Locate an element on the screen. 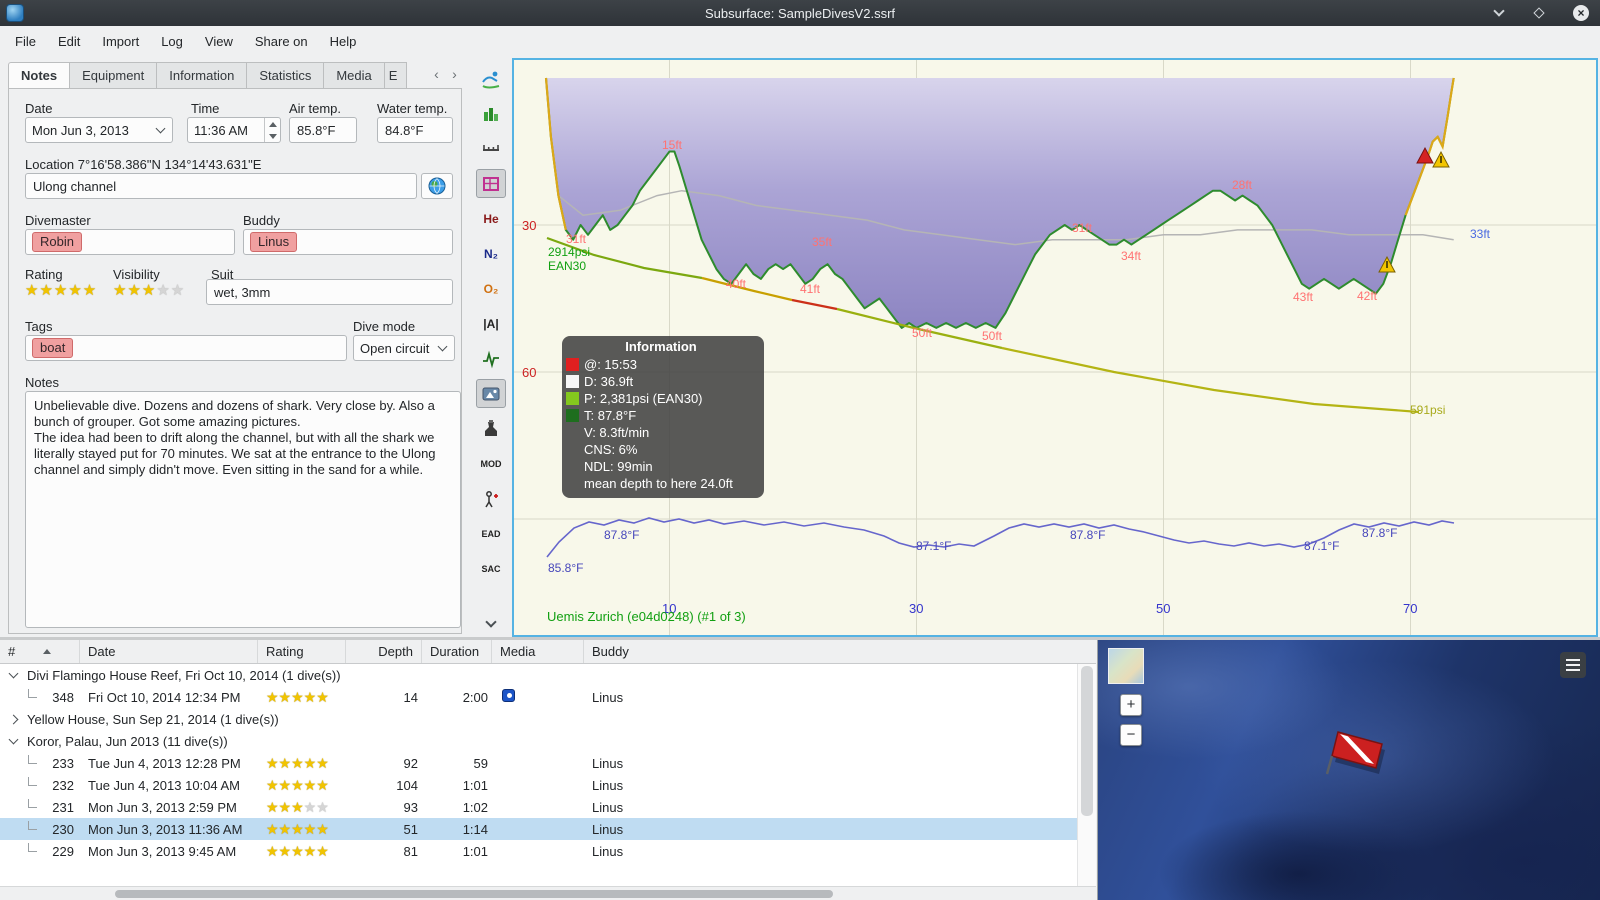  scale-toggle-button is located at coordinates (491, 148).